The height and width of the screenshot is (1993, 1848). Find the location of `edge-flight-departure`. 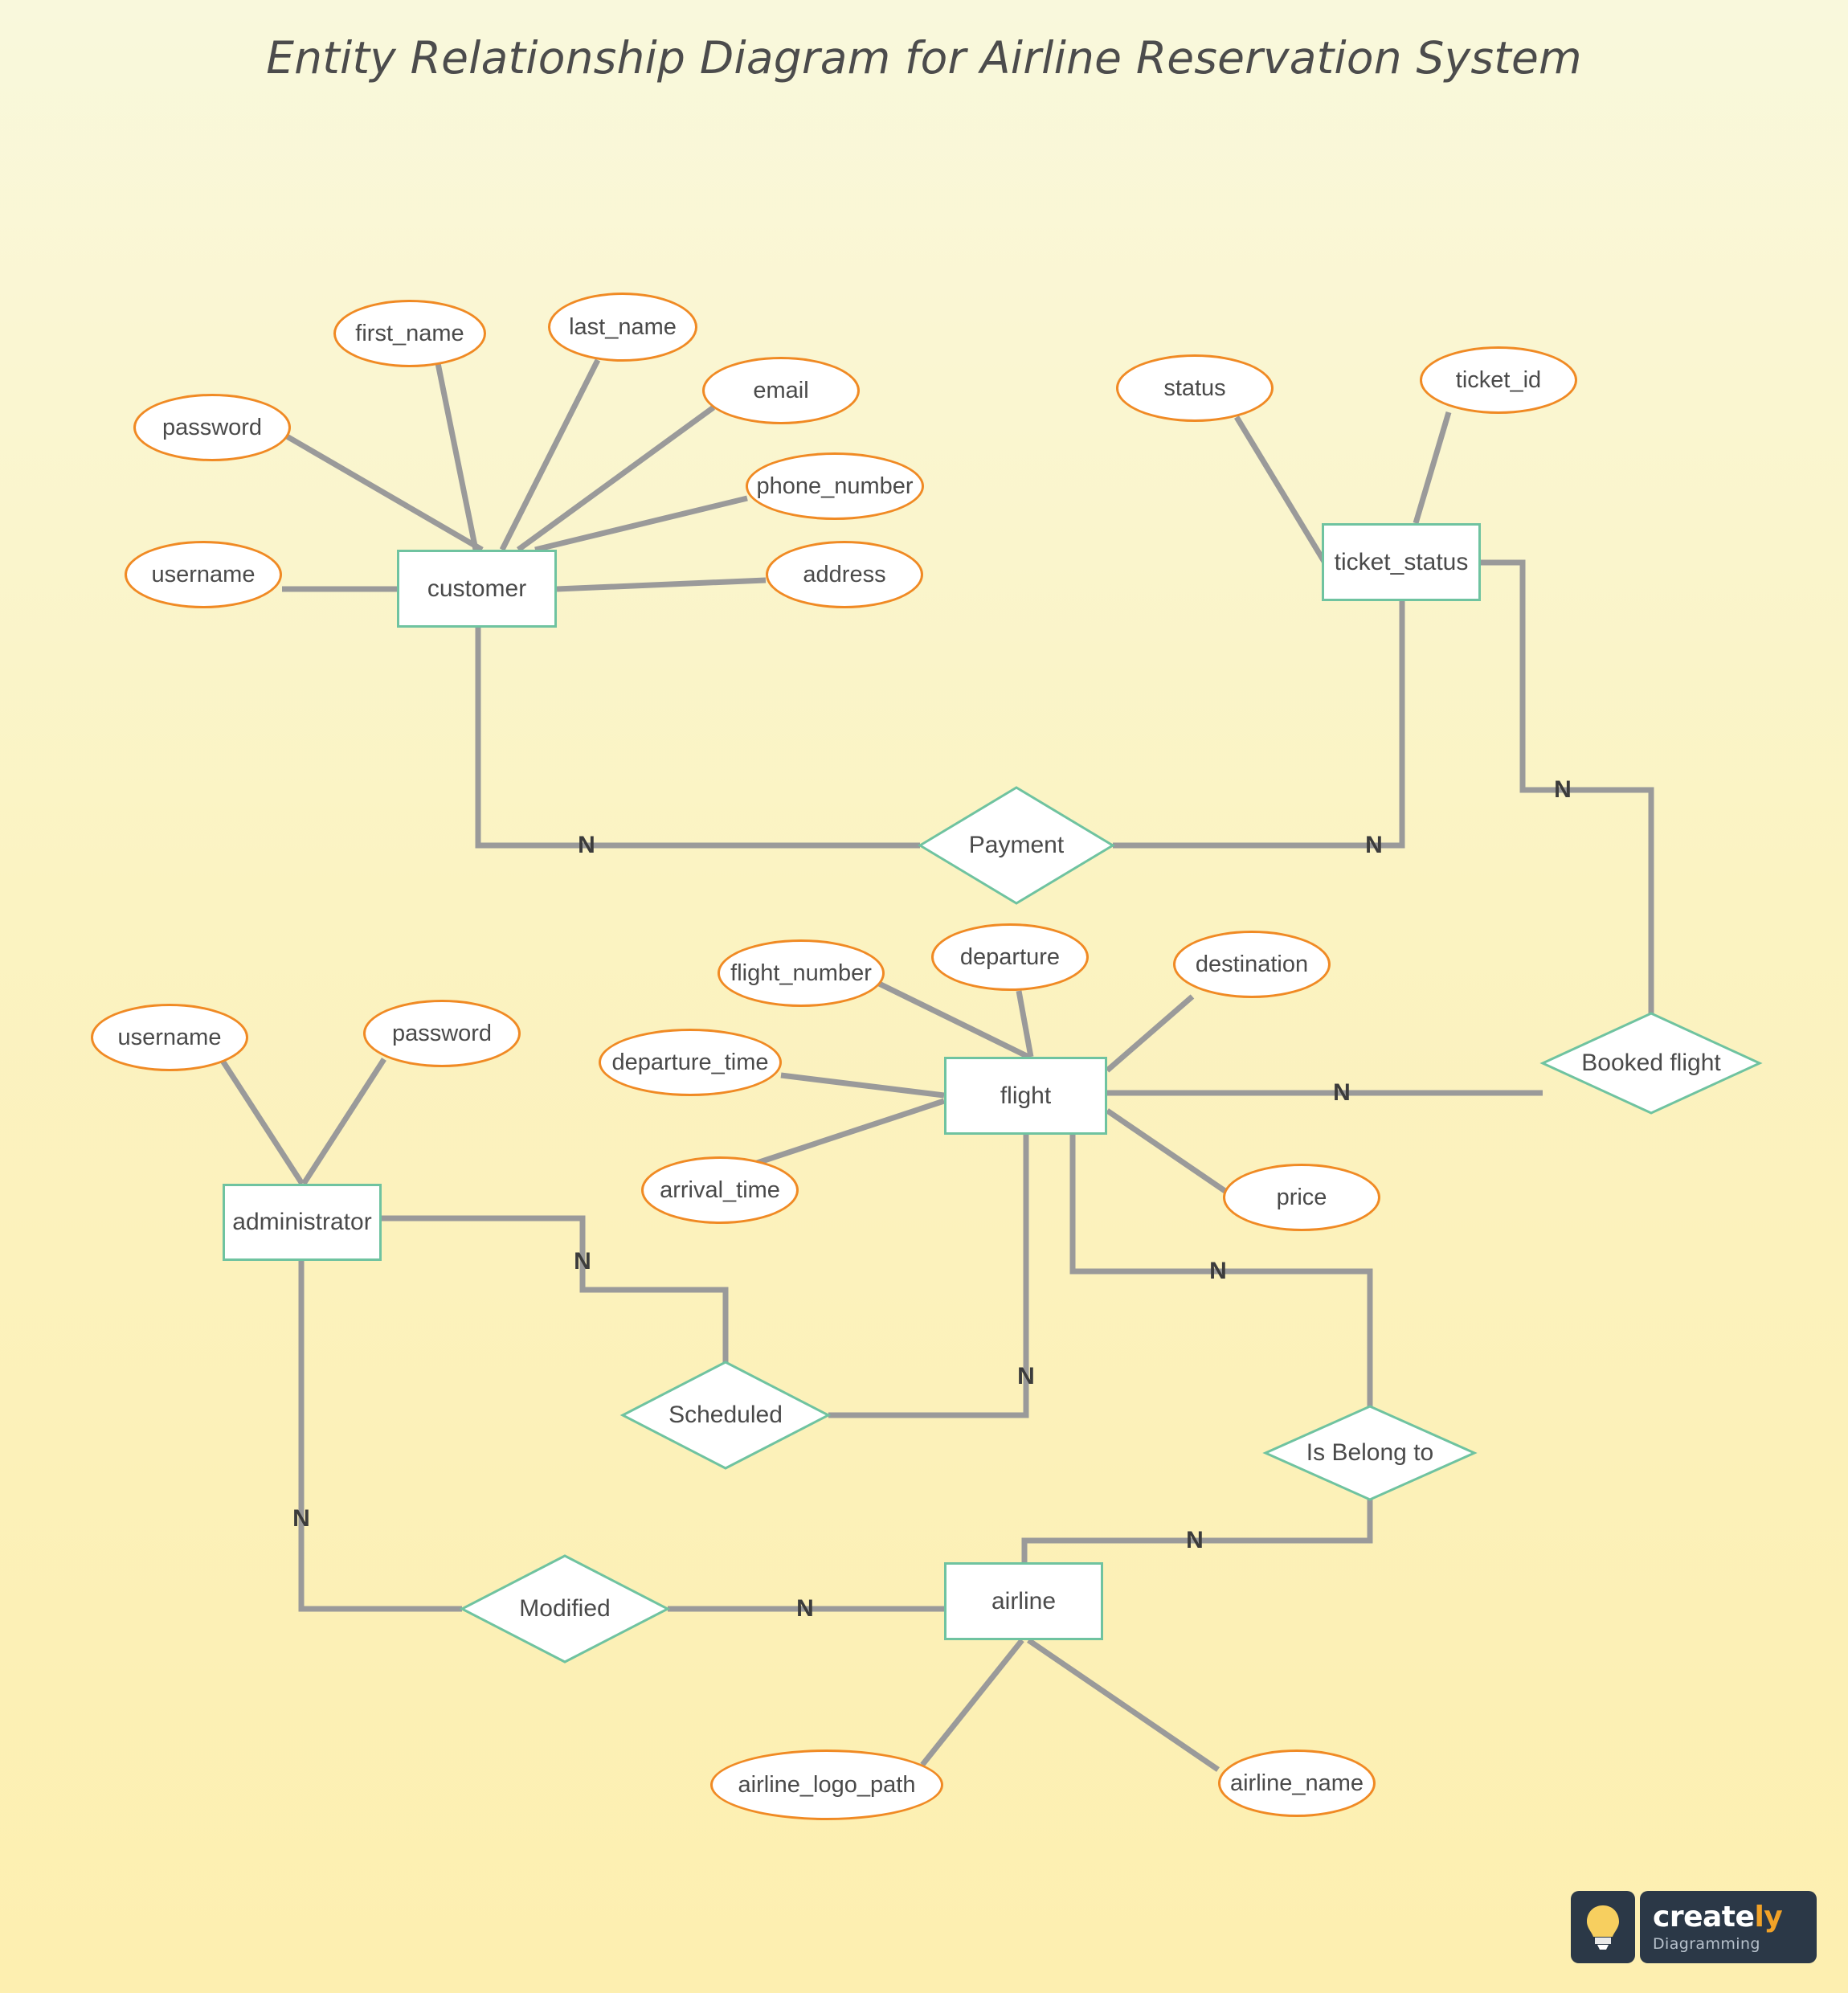

edge-flight-departure is located at coordinates (1025, 1024).